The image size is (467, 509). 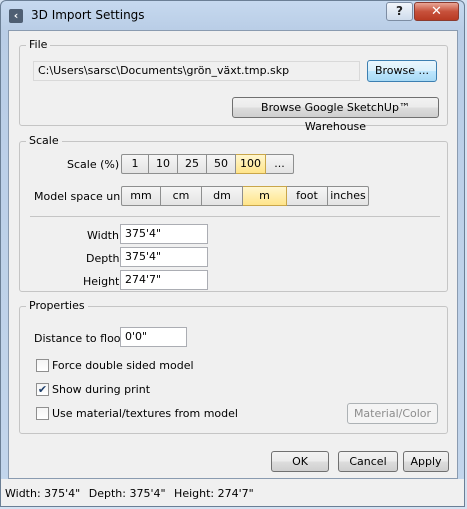 I want to click on cancel-button: Cancel, so click(x=368, y=461).